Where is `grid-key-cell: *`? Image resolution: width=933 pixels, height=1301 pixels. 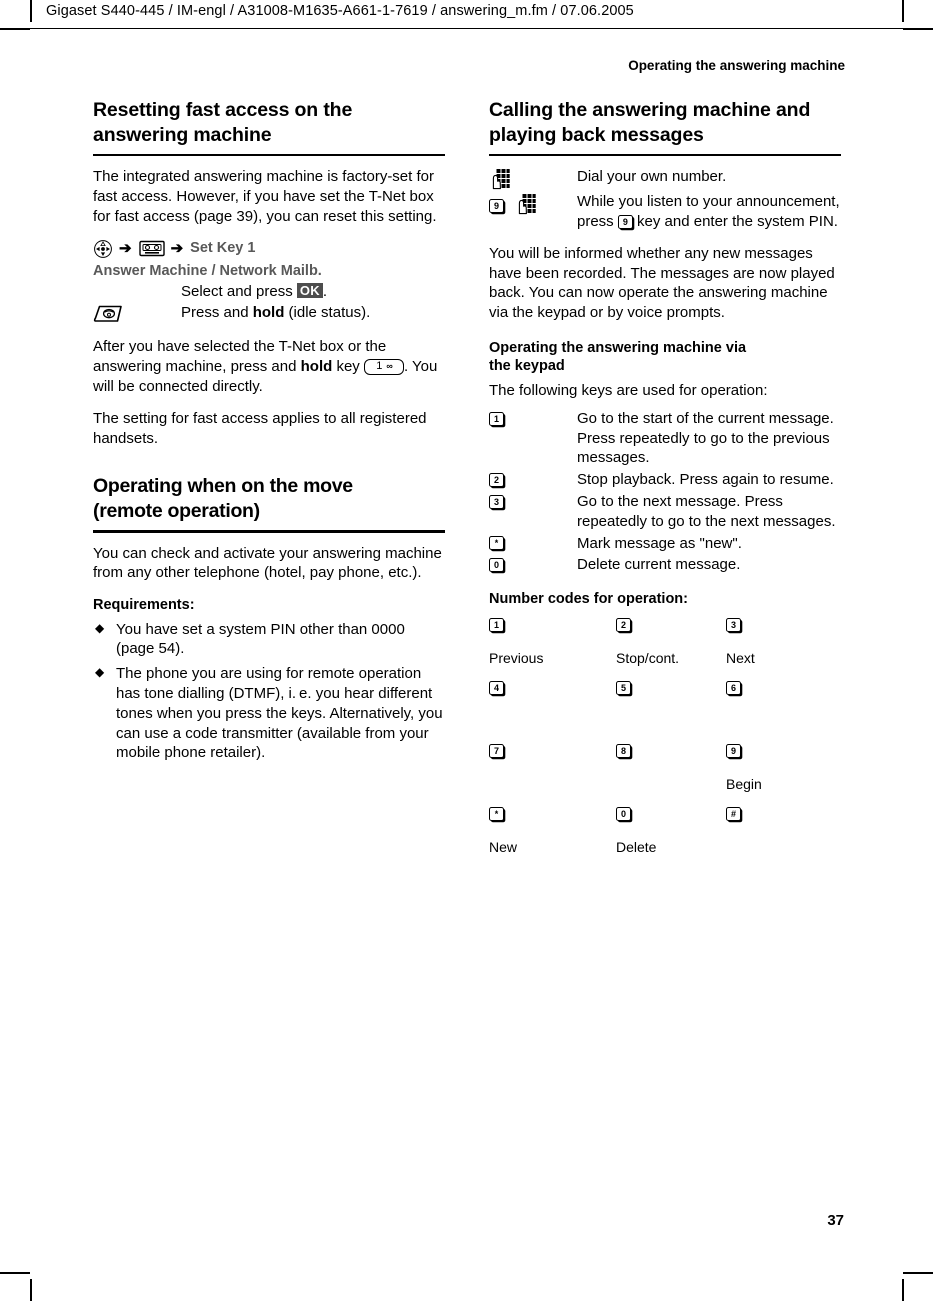 grid-key-cell: * is located at coordinates (552, 820).